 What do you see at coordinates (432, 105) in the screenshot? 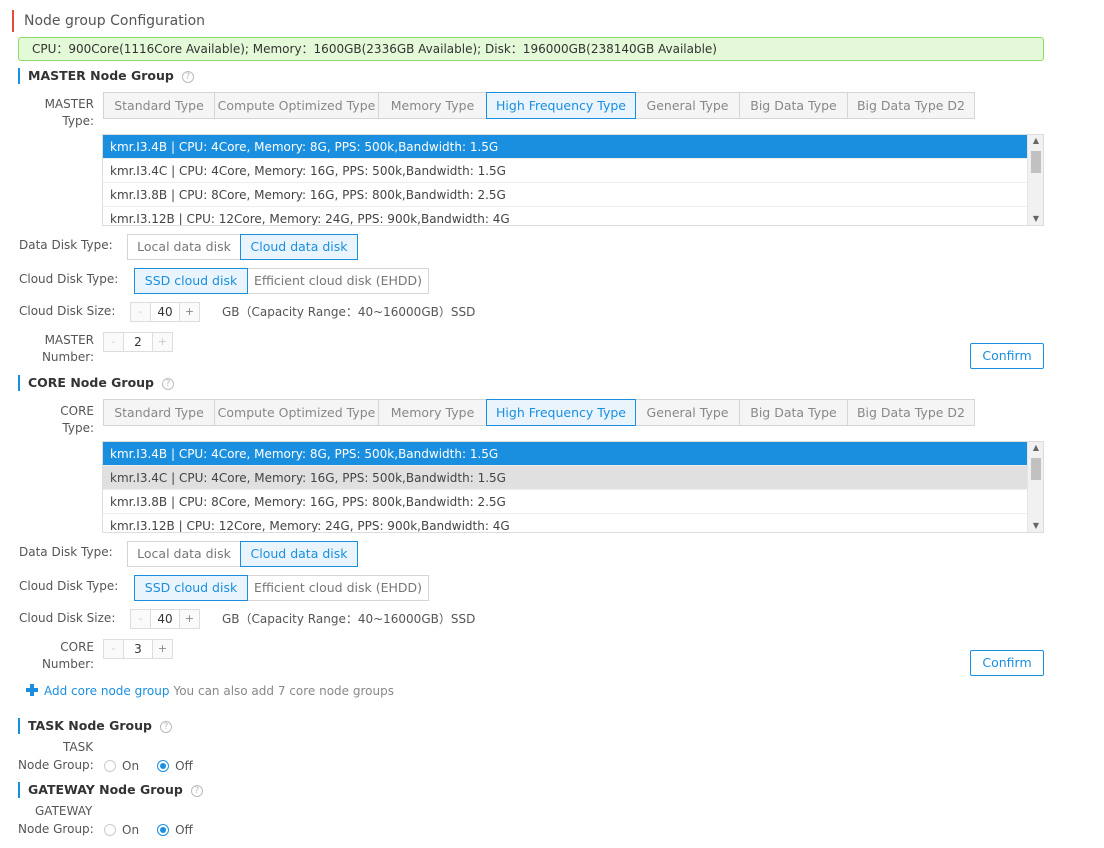
I see `master-tab-memory-type: Memory Type` at bounding box center [432, 105].